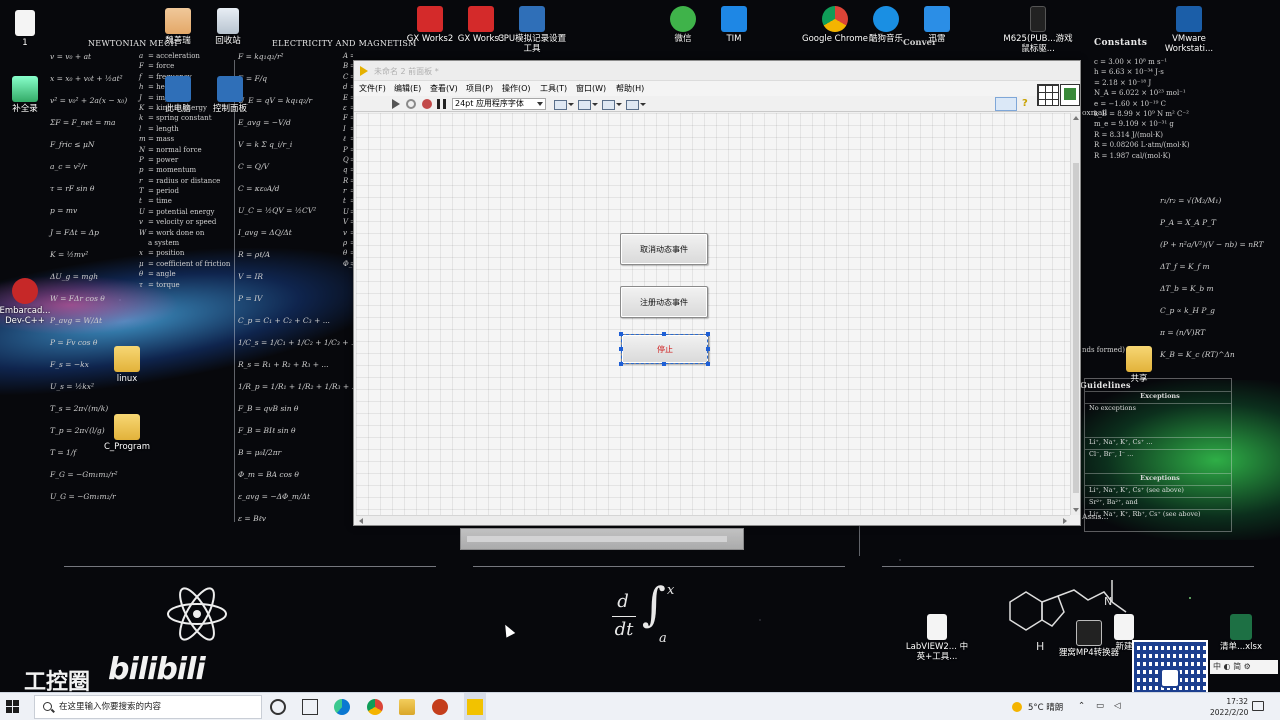 The image size is (1280, 720). I want to click on wechat-icon, so click(683, 19).